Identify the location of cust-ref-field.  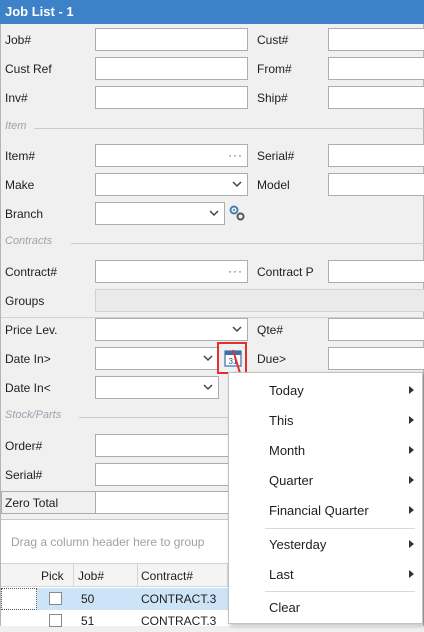
(171, 68).